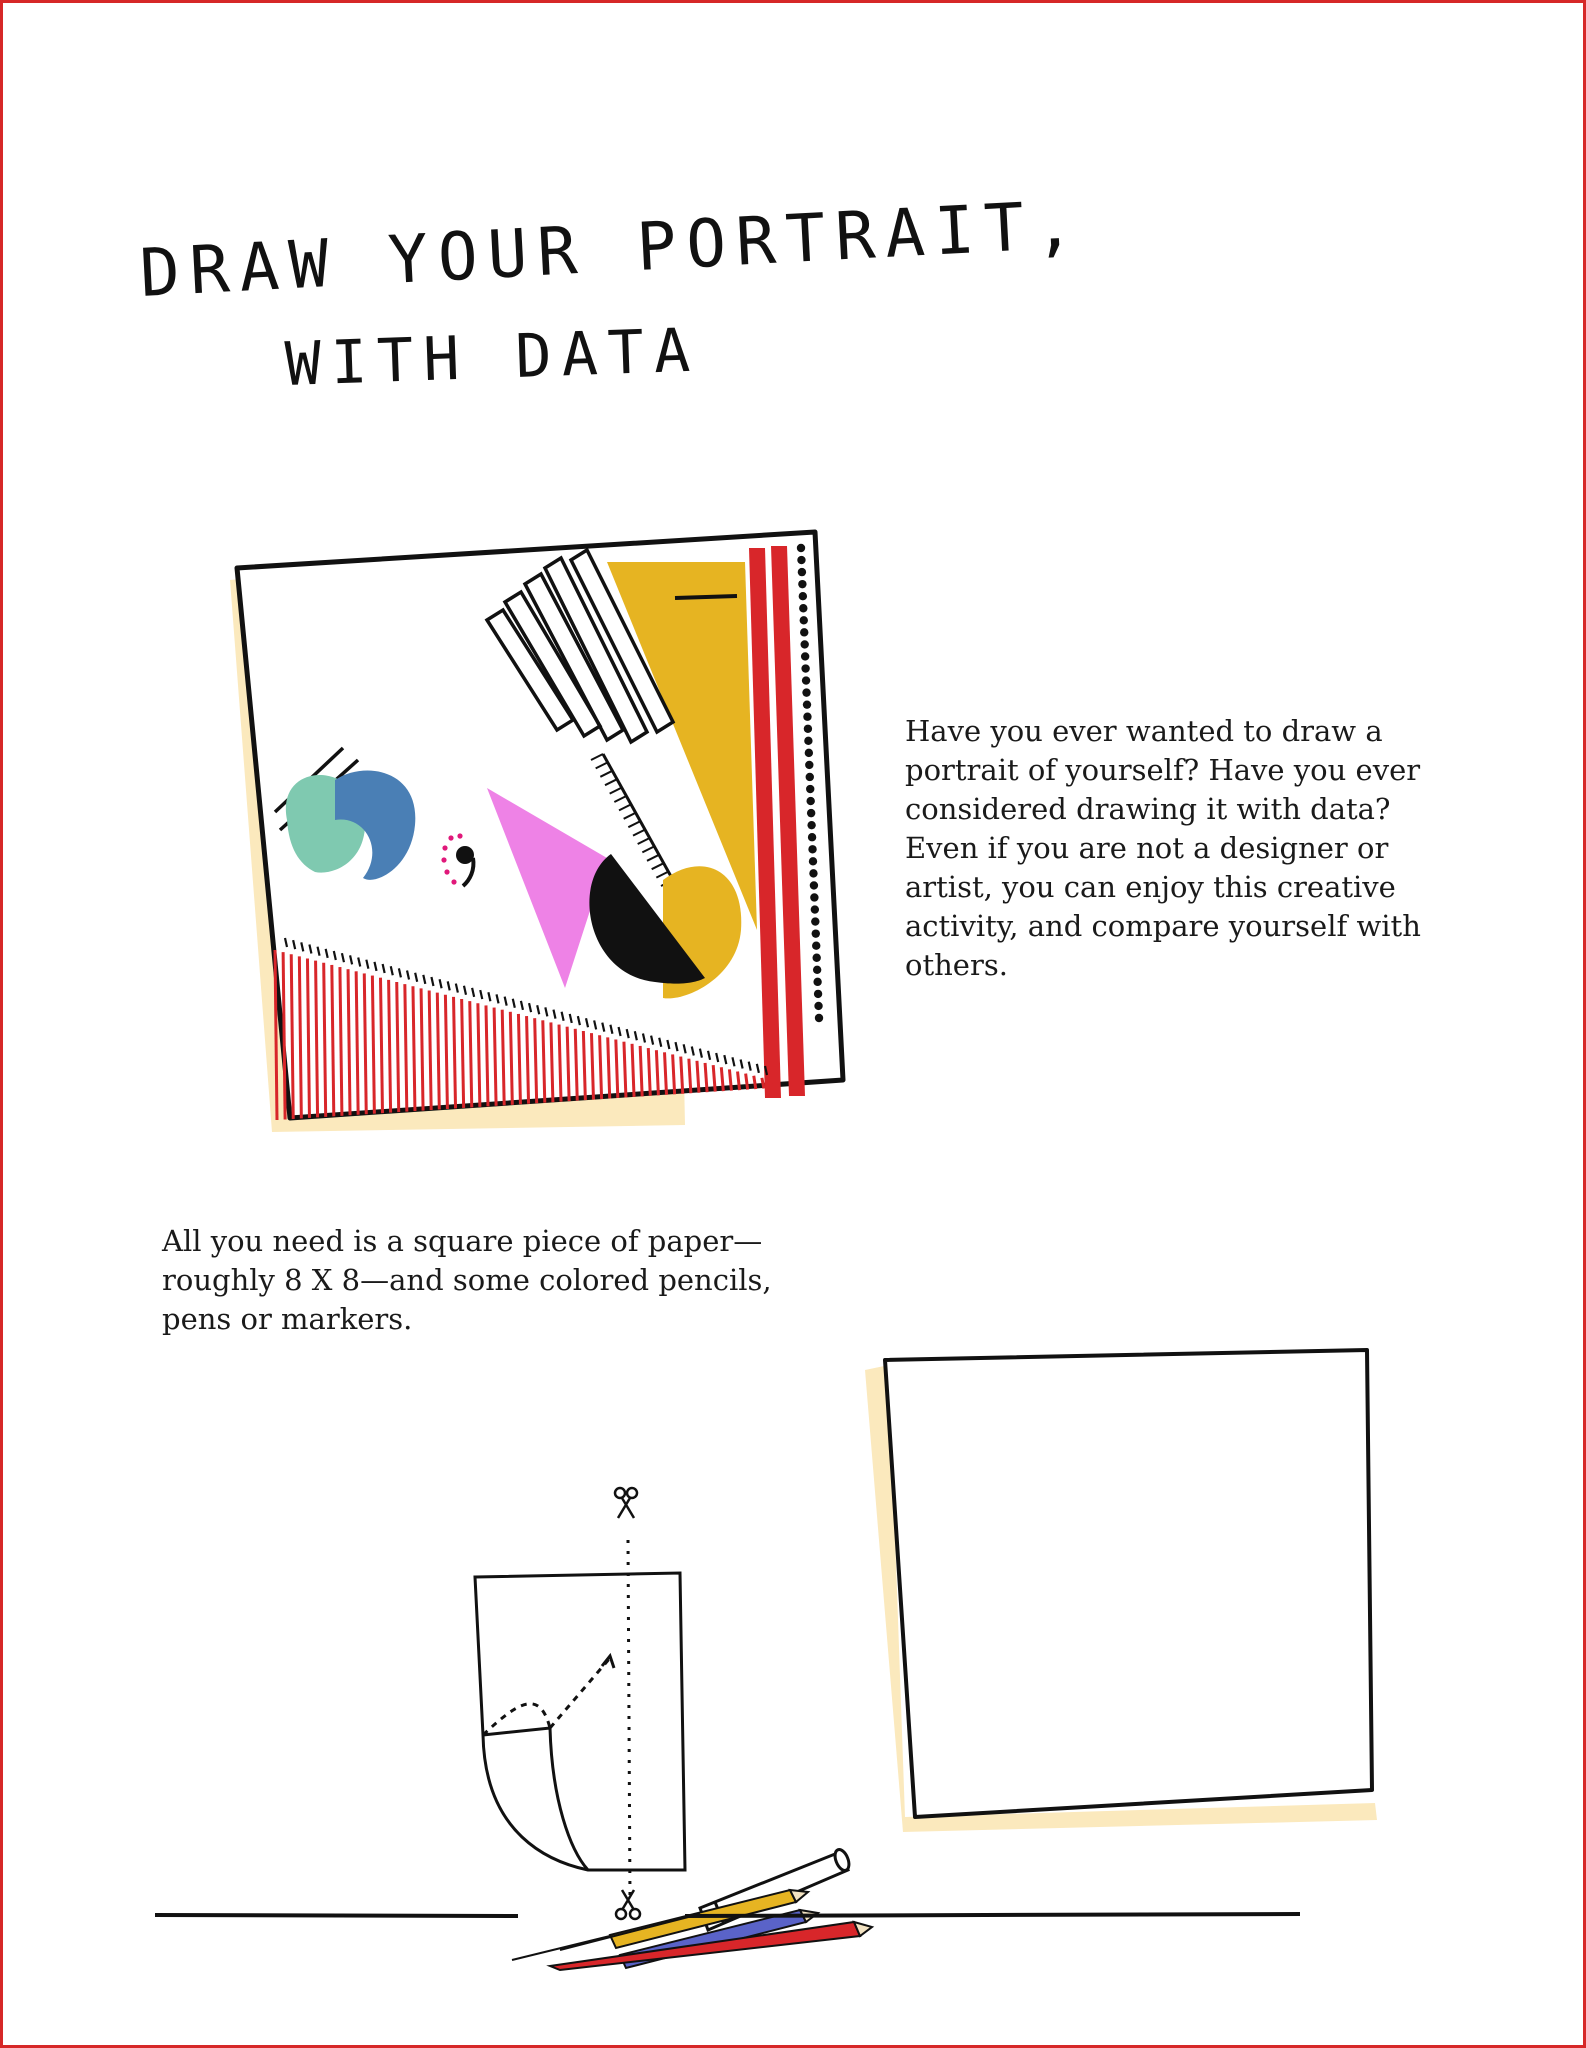  What do you see at coordinates (336, 1915) in the screenshot?
I see `ground-line-left` at bounding box center [336, 1915].